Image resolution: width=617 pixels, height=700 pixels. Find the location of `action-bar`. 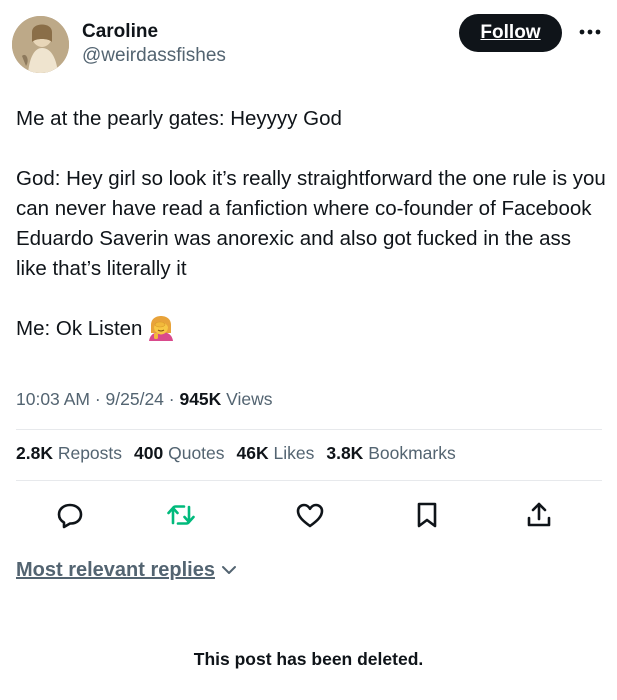

action-bar is located at coordinates (308, 515).